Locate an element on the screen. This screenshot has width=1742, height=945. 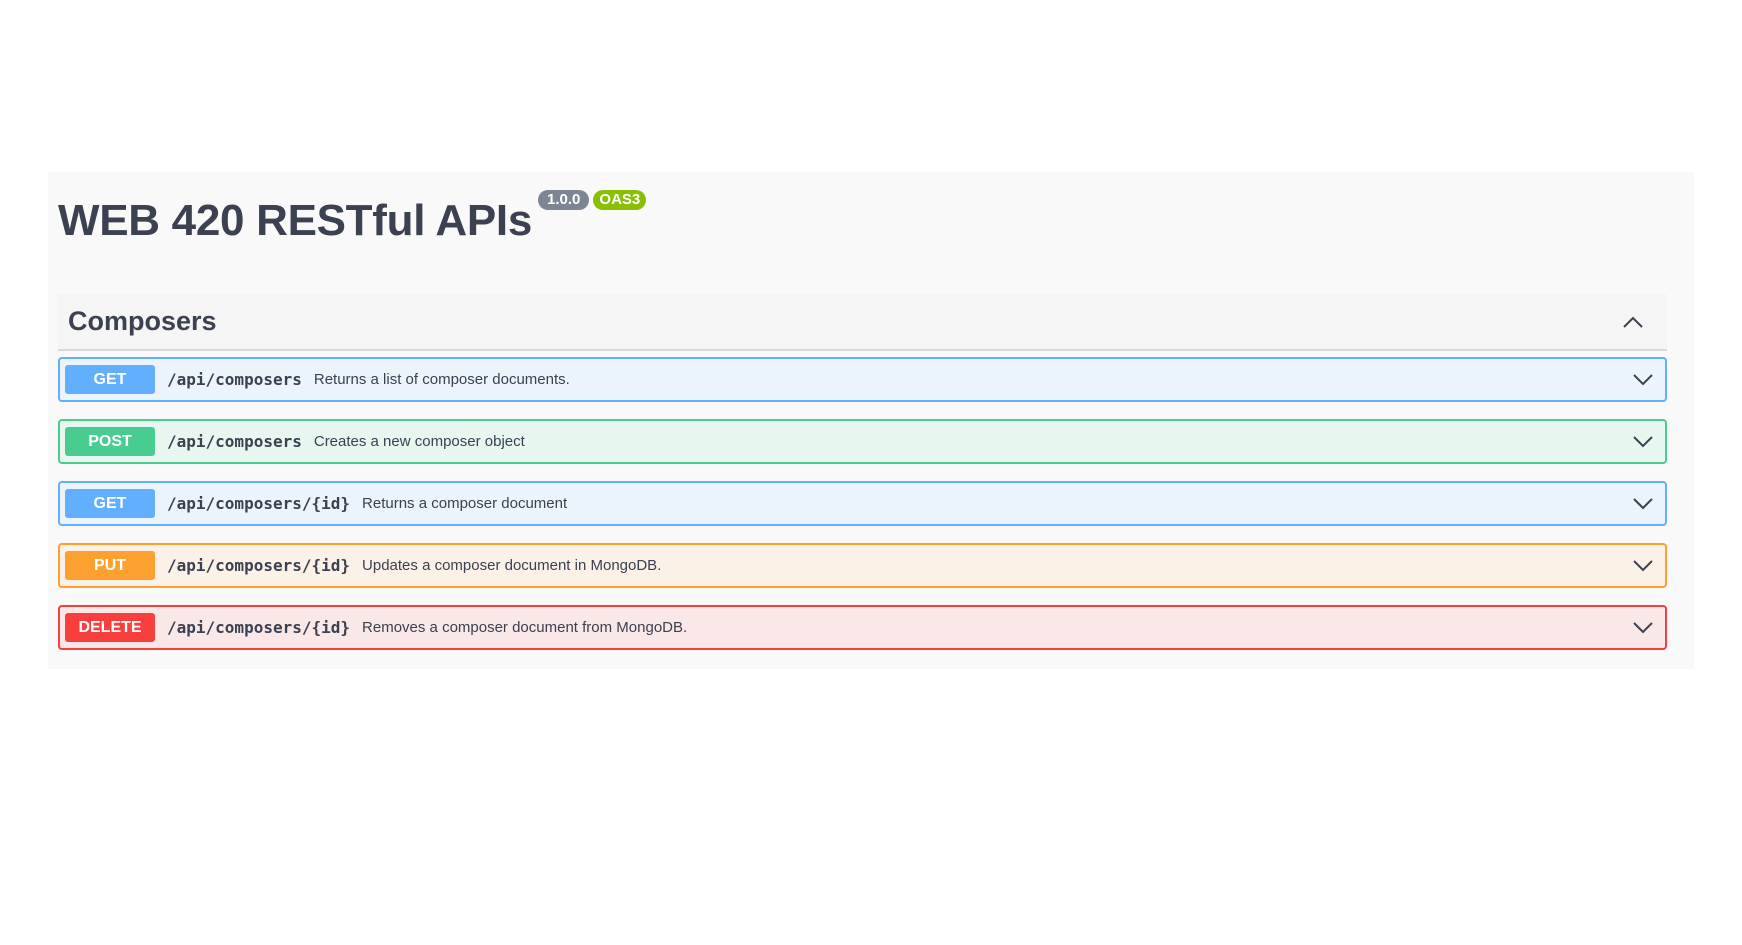
method-badge-post: POST is located at coordinates (110, 441).